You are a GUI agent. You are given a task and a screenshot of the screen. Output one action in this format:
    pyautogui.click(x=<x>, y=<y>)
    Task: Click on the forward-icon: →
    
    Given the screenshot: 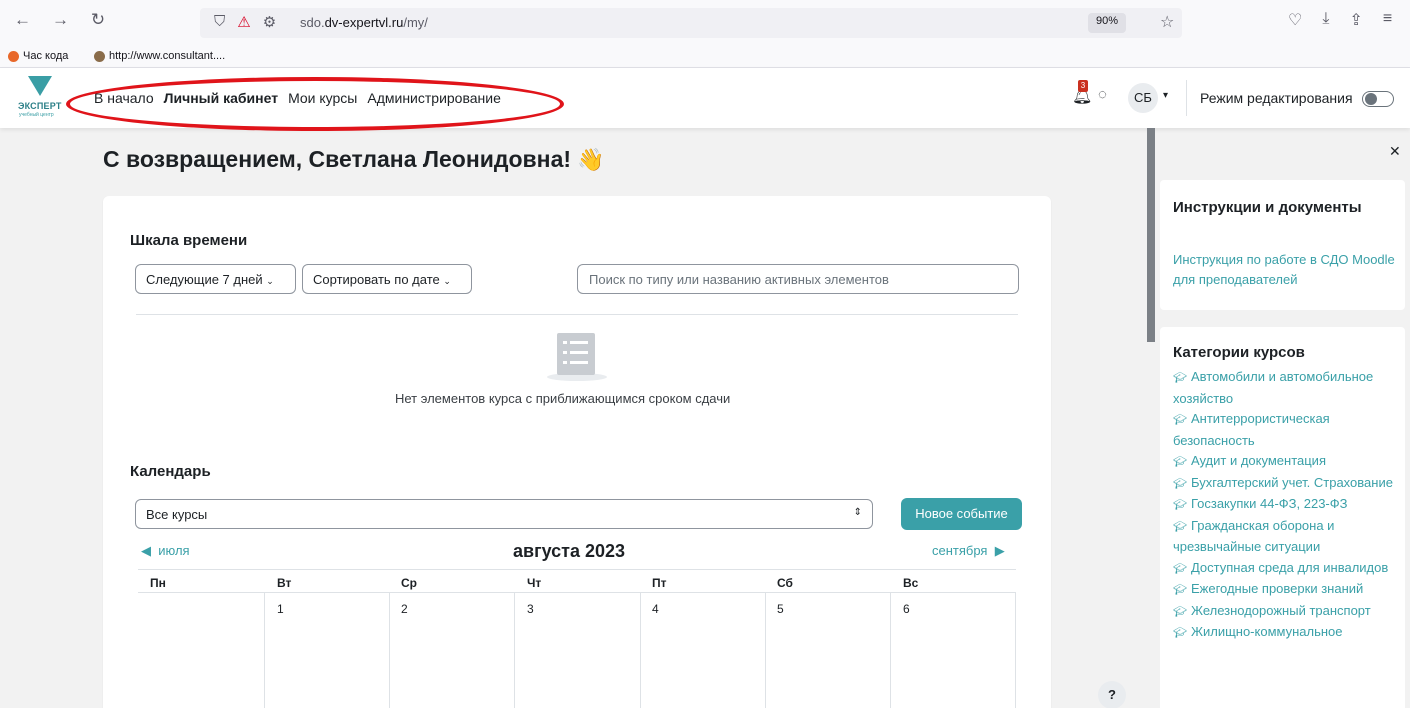 What is the action you would take?
    pyautogui.click(x=60, y=20)
    